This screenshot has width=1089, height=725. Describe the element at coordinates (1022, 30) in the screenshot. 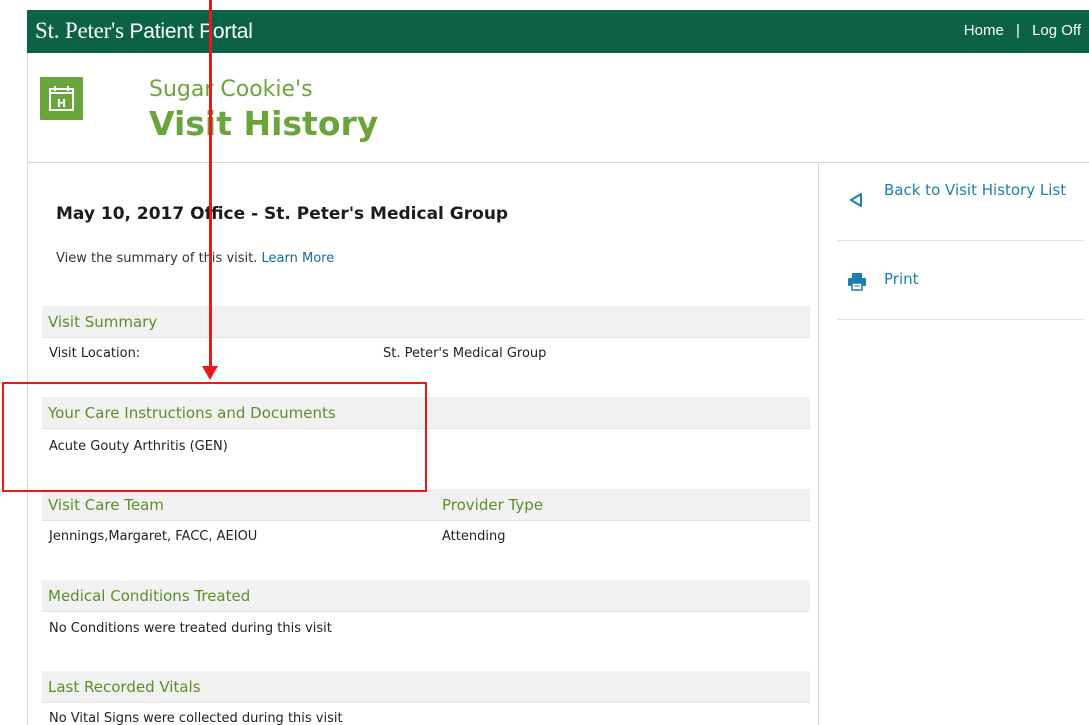

I see `top-nav: Home | Log Off` at that location.